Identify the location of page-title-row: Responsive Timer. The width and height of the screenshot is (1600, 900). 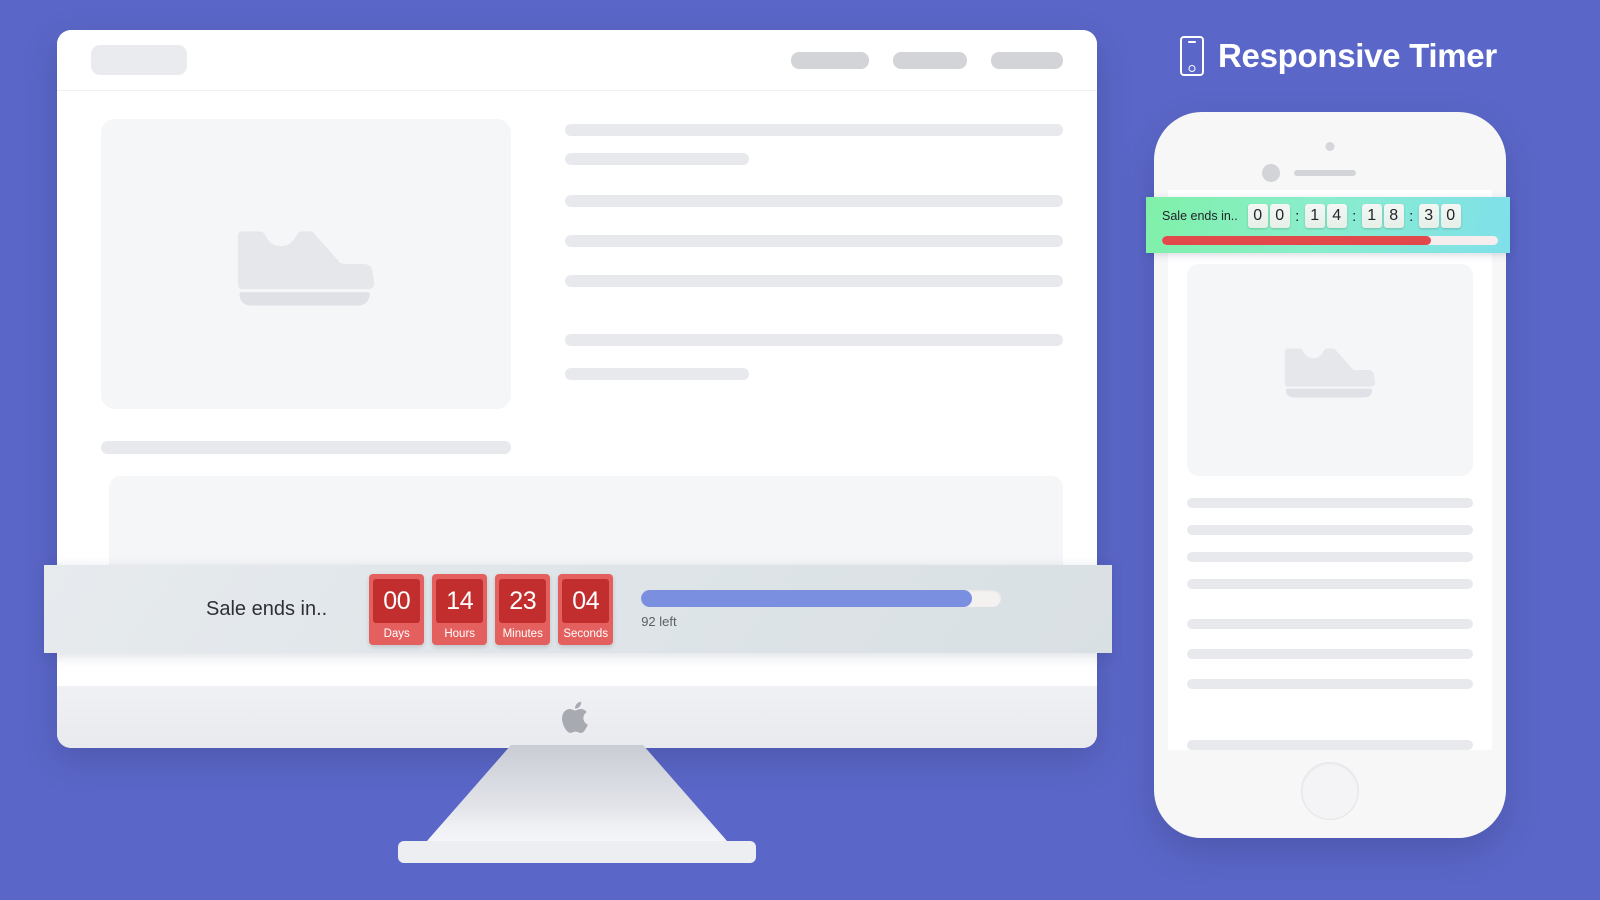
(1338, 56).